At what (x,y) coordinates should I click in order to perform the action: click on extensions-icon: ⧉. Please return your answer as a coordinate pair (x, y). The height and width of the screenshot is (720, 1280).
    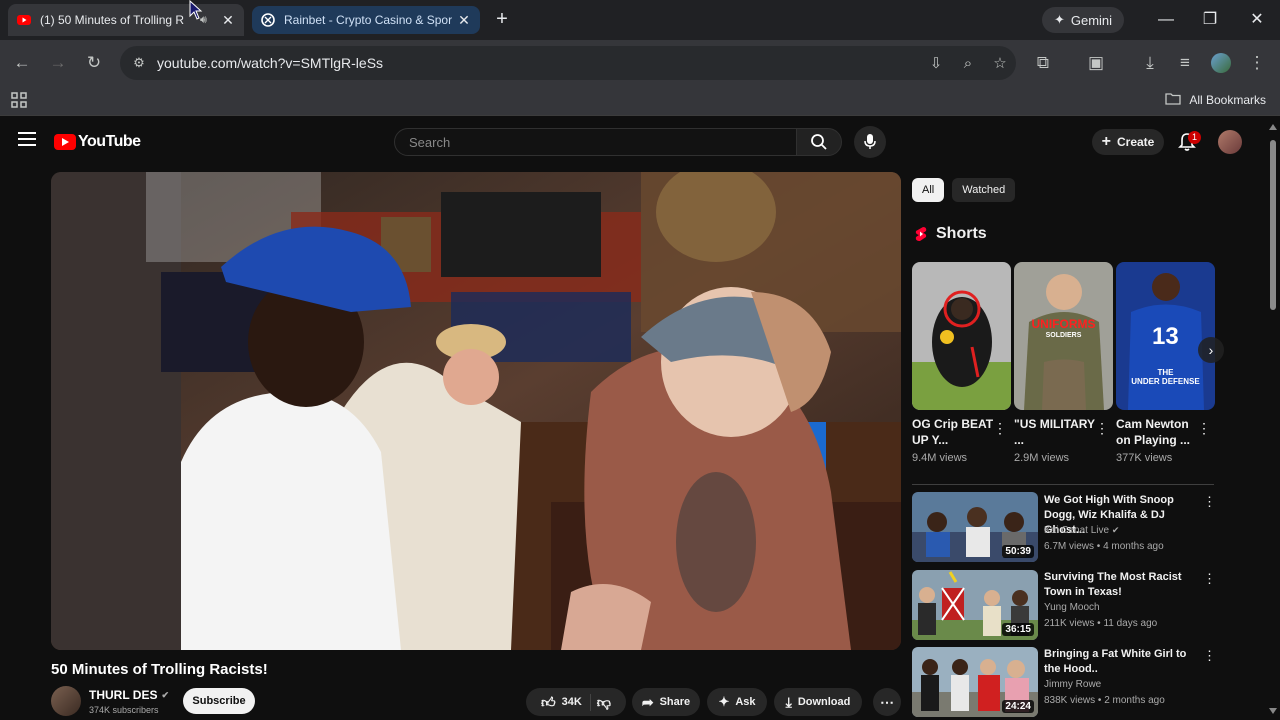
    Looking at the image, I should click on (1043, 63).